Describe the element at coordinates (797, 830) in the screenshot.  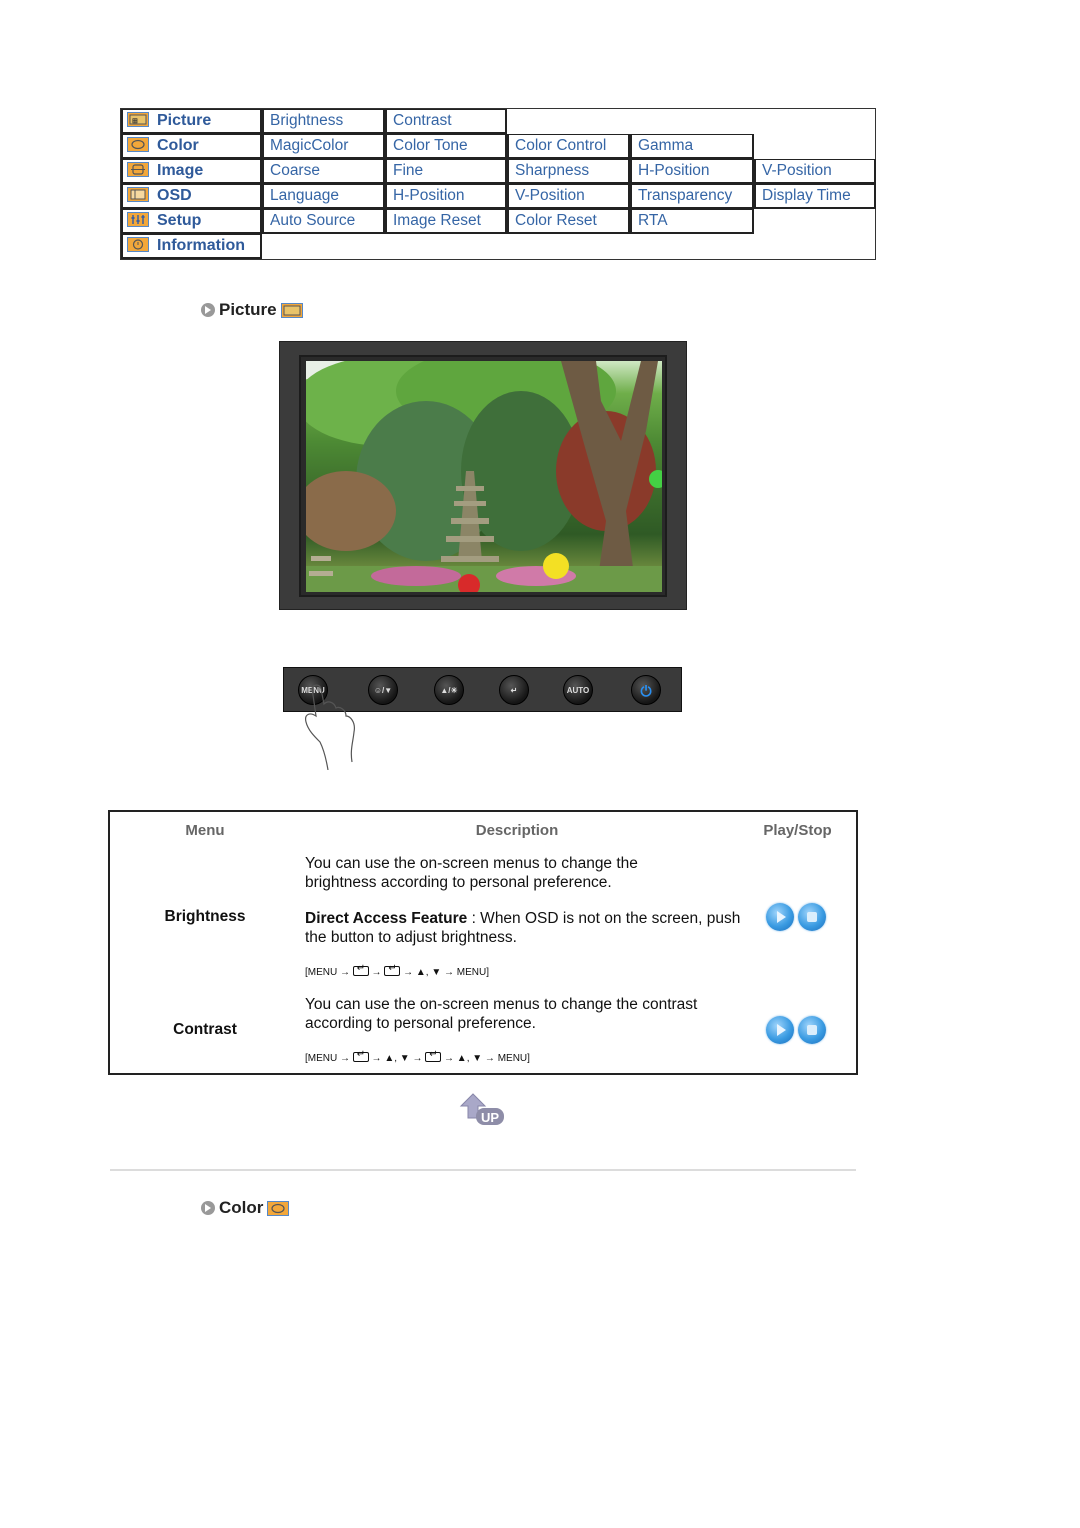
I see `header-play-stop: Play/Stop` at that location.